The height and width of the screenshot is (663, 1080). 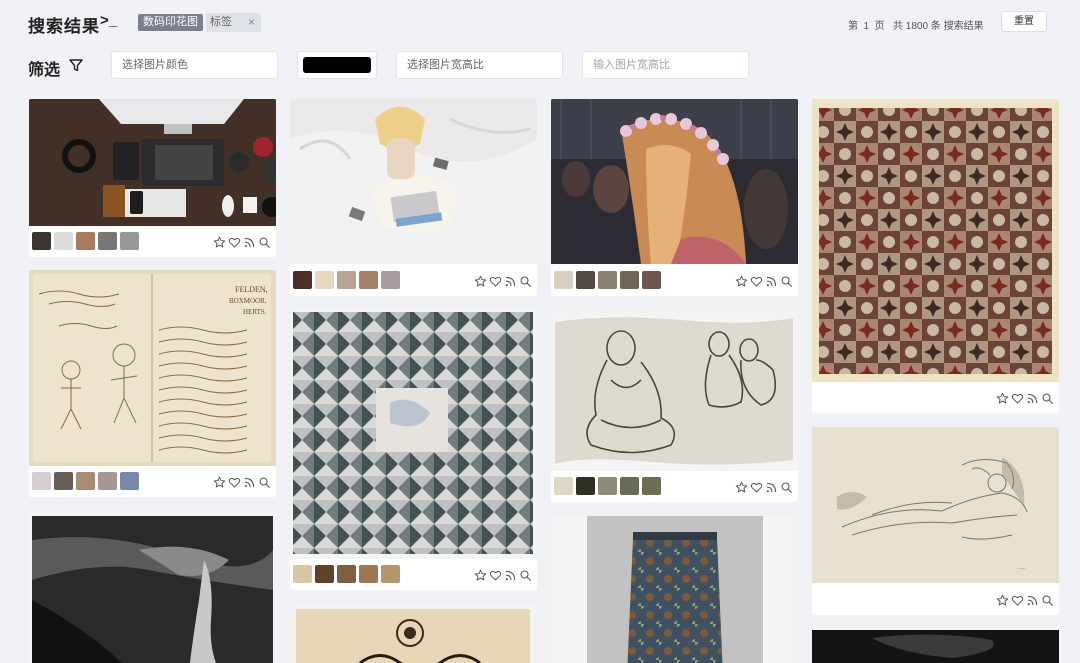 I want to click on tag-chip: 标签 ×, so click(x=233, y=22).